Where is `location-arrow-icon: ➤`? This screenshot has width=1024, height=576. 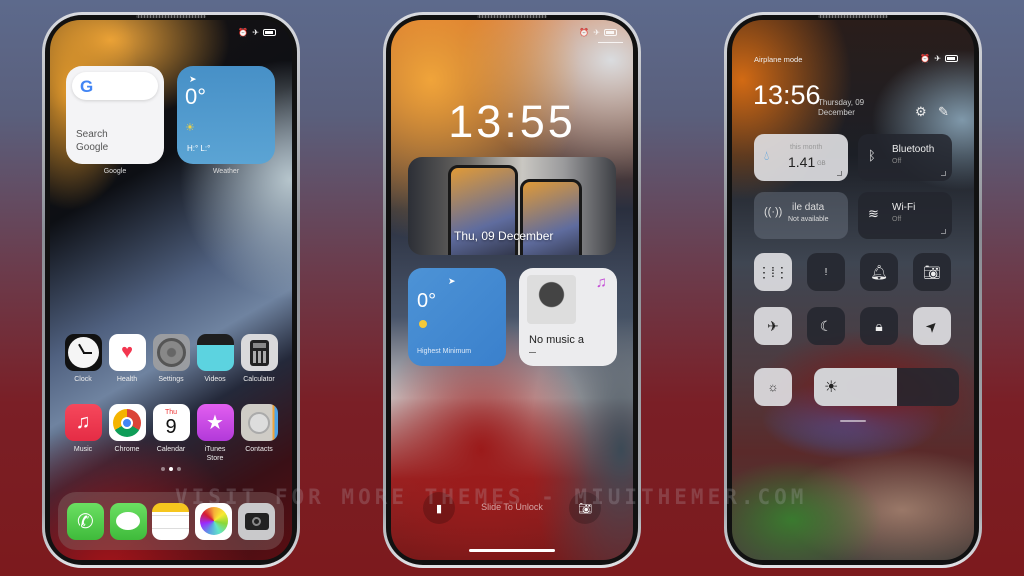 location-arrow-icon: ➤ is located at coordinates (452, 281).